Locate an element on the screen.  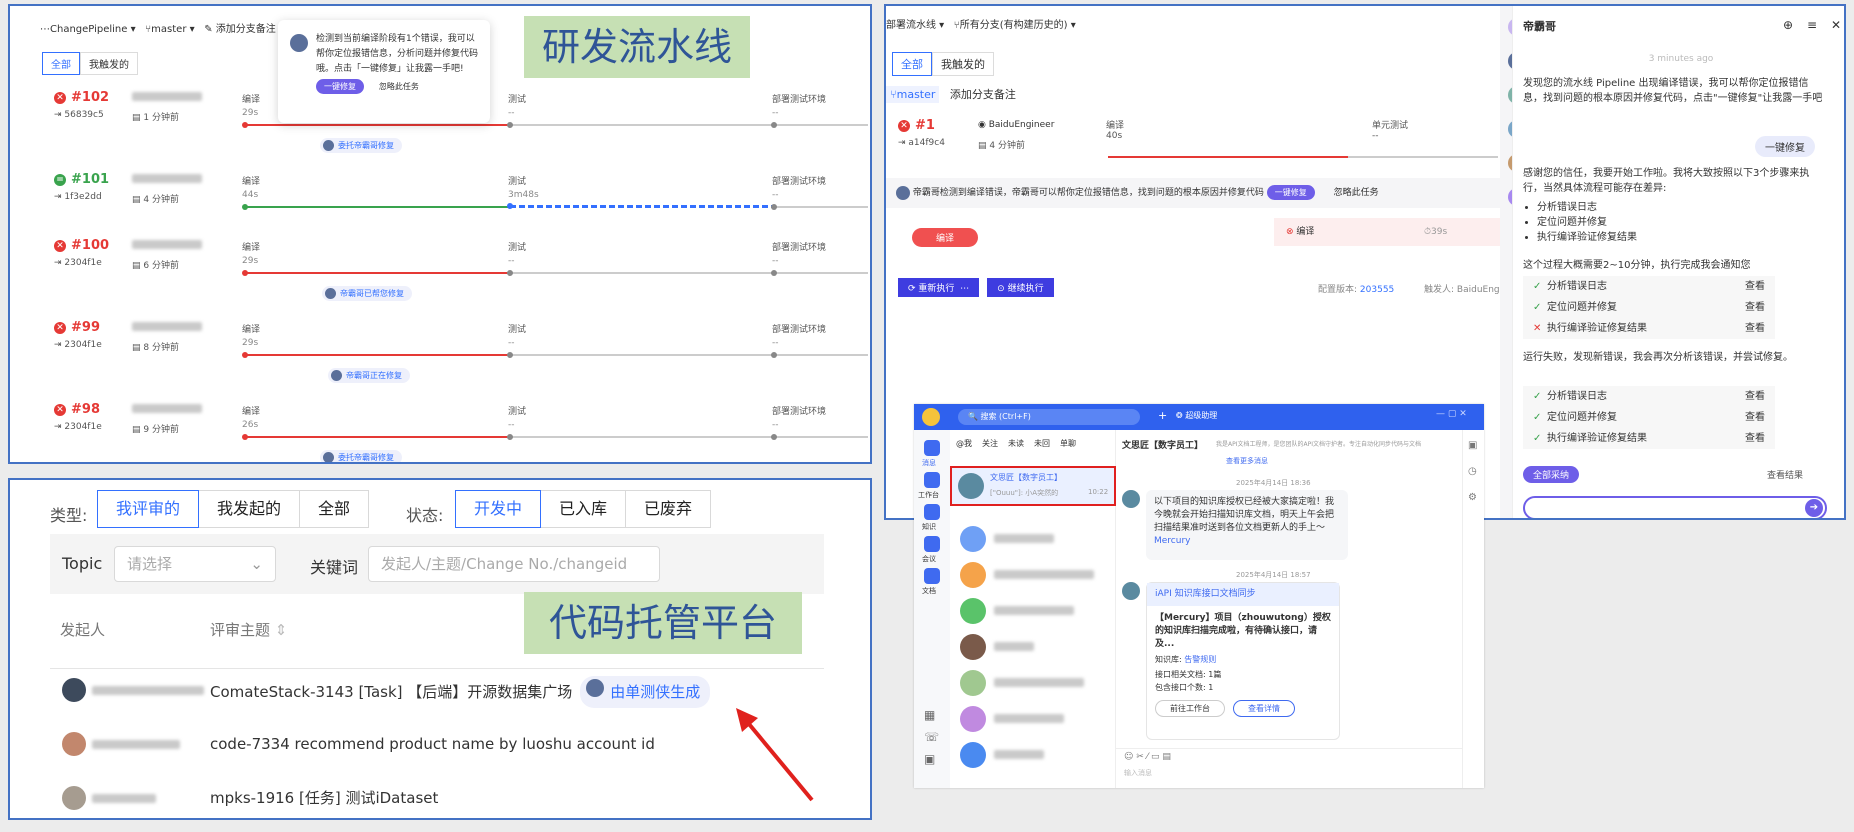
compile-status-card: ⊗ 编译 ⏱39s is located at coordinates (1387, 232).